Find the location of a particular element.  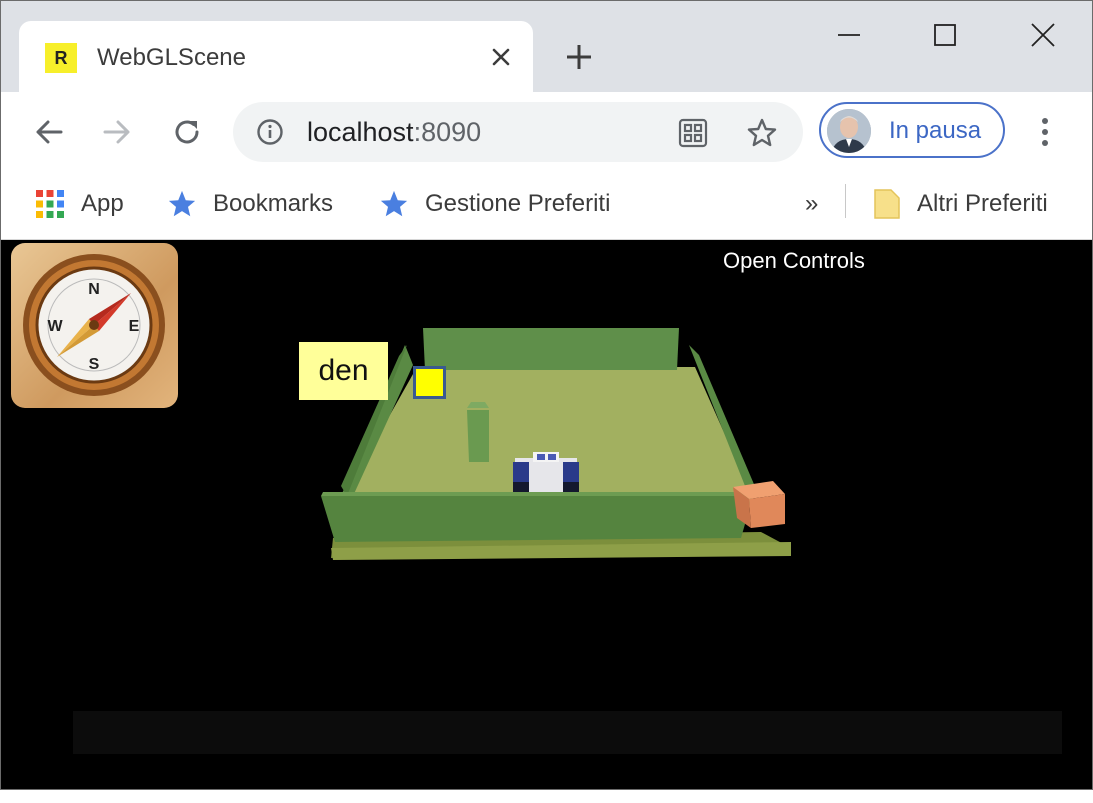

back-arrow-icon is located at coordinates (49, 132).